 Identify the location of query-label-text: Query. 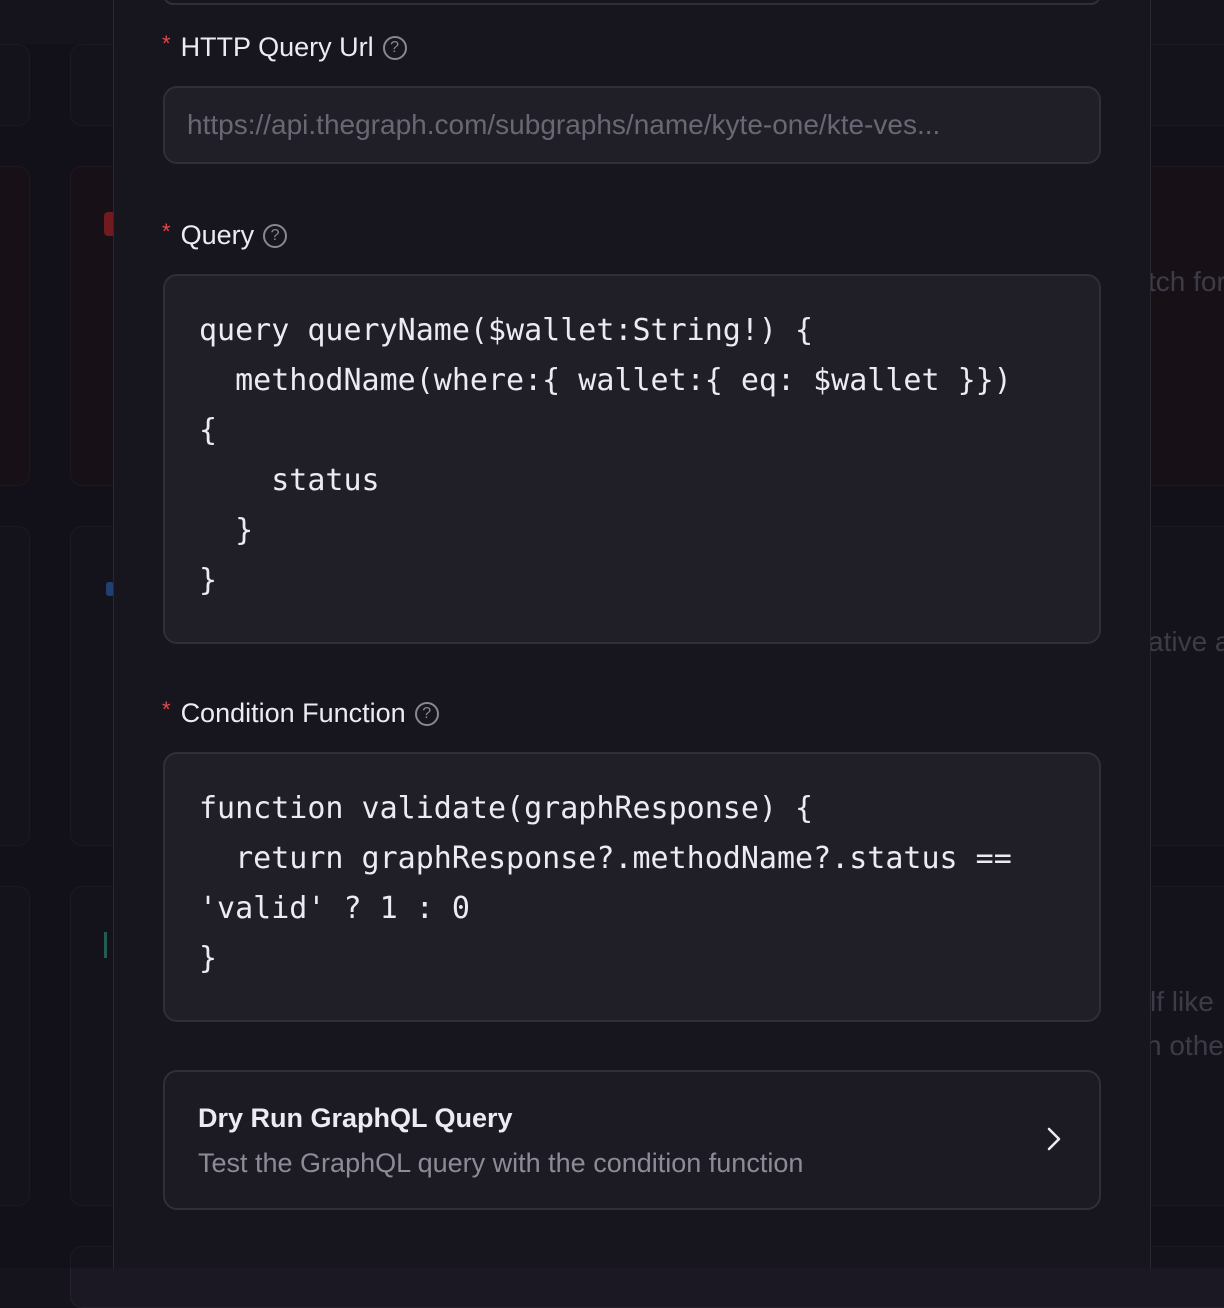
(217, 235).